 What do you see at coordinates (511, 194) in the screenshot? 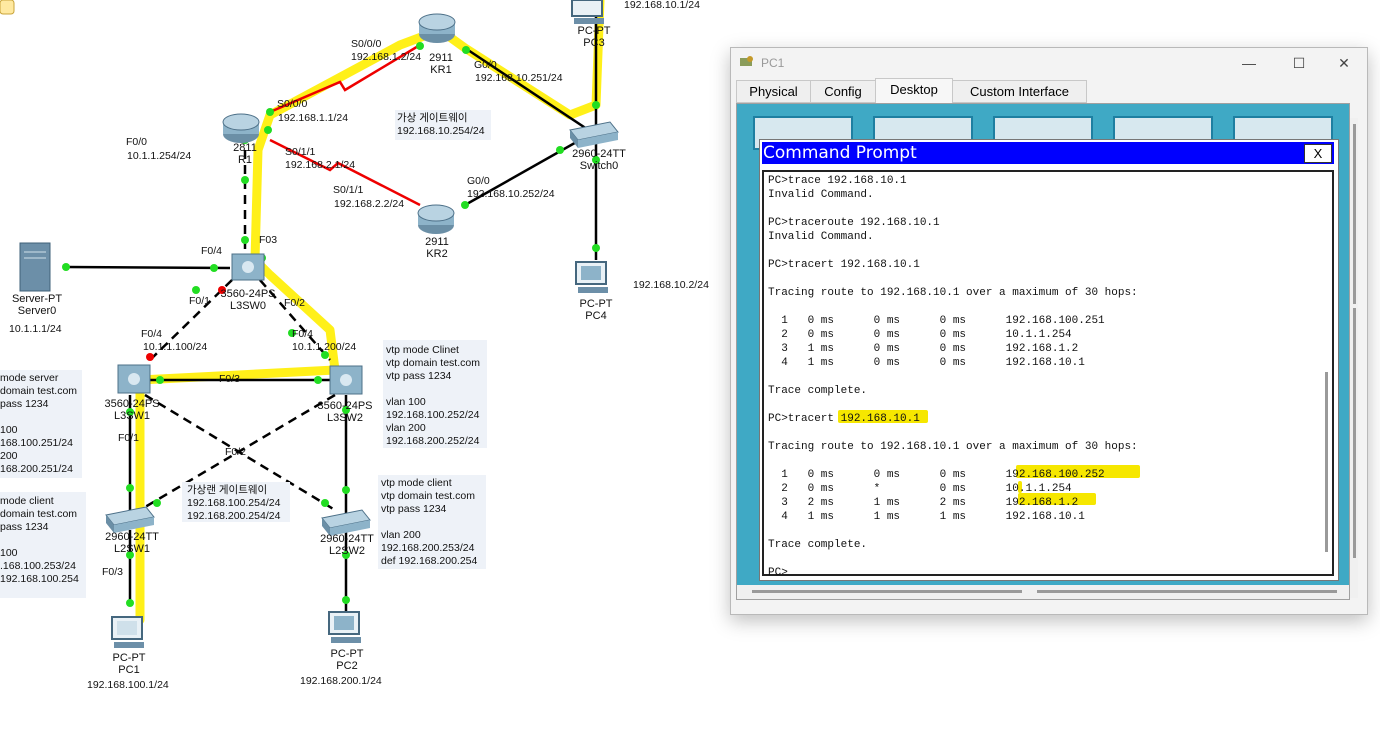
I see `kr2-g00-ip: 192.168.10.252/24` at bounding box center [511, 194].